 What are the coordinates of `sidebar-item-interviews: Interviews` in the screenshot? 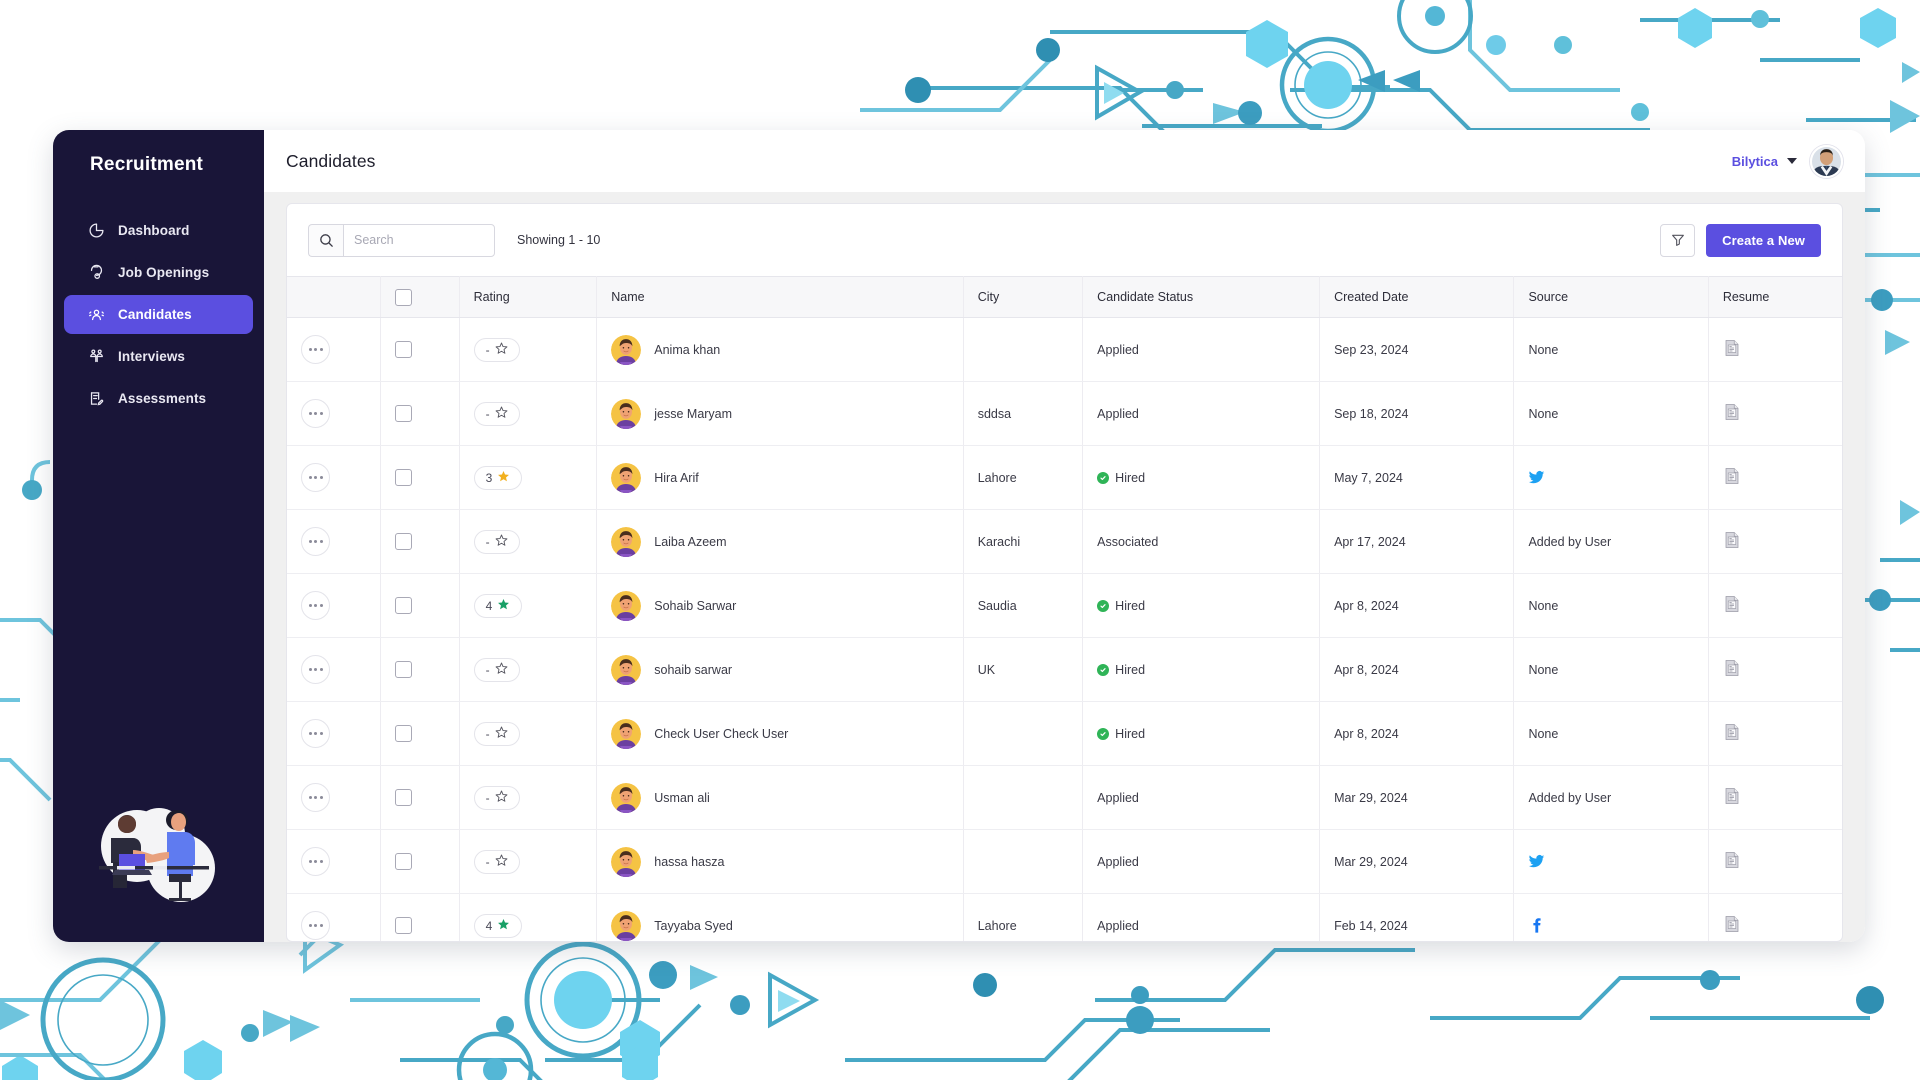 It's located at (158, 356).